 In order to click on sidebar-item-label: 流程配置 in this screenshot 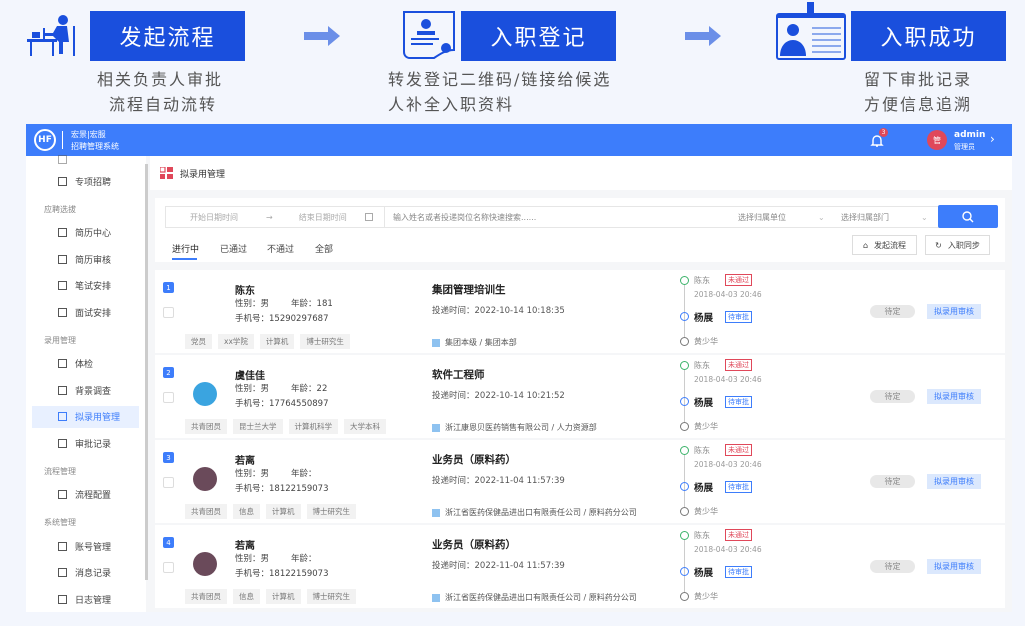, I will do `click(93, 496)`.